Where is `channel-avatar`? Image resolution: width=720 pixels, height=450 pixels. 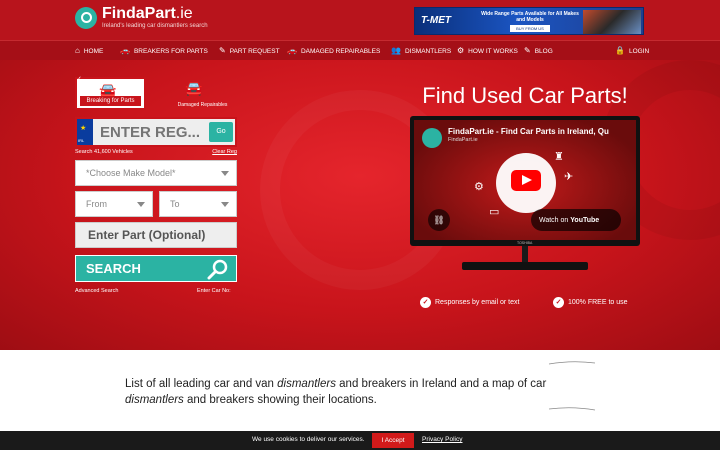 channel-avatar is located at coordinates (432, 138).